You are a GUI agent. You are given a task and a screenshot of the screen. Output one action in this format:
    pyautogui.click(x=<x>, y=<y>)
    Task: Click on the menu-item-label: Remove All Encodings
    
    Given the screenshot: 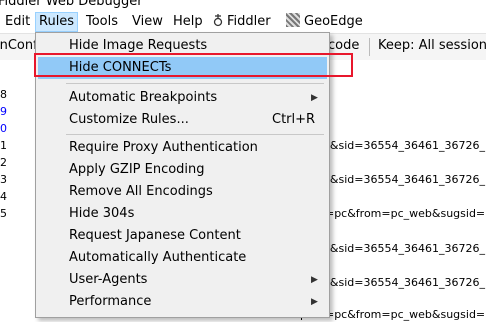 What is the action you would take?
    pyautogui.click(x=141, y=191)
    